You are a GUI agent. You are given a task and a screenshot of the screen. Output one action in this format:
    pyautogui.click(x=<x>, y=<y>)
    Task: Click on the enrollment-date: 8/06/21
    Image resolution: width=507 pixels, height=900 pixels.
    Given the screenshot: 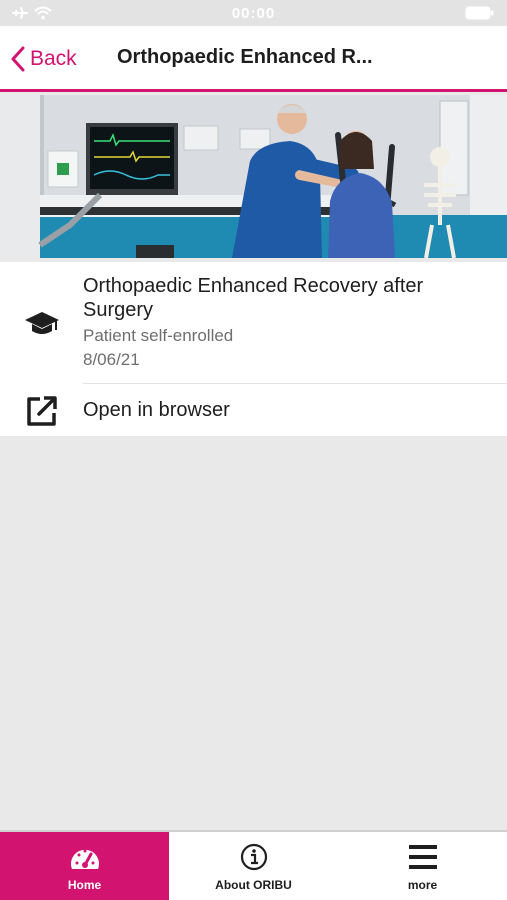 What is the action you would take?
    pyautogui.click(x=111, y=359)
    